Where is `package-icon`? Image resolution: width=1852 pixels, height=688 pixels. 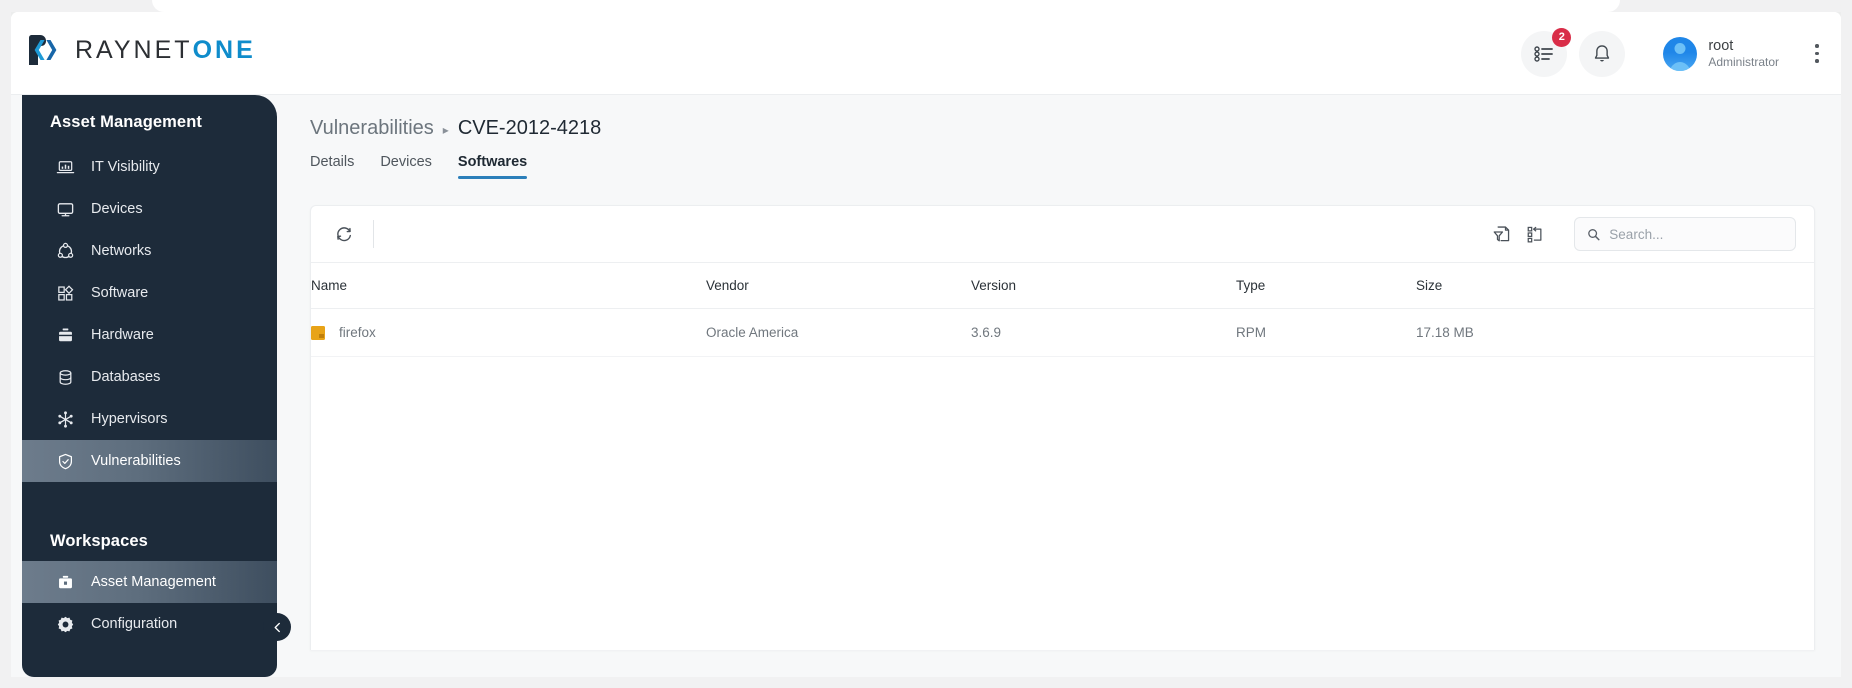 package-icon is located at coordinates (318, 332).